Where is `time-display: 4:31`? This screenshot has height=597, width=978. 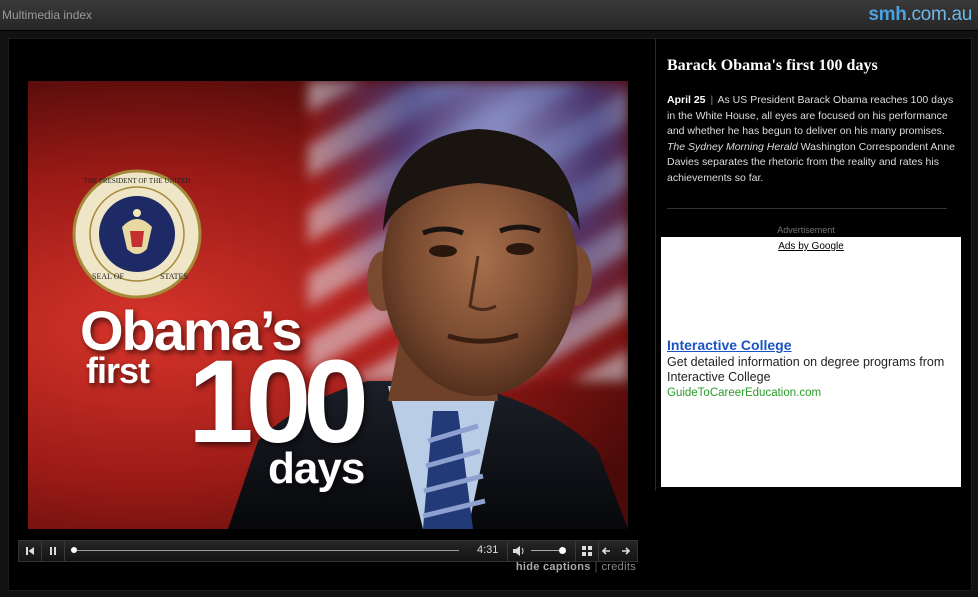 time-display: 4:31 is located at coordinates (488, 550).